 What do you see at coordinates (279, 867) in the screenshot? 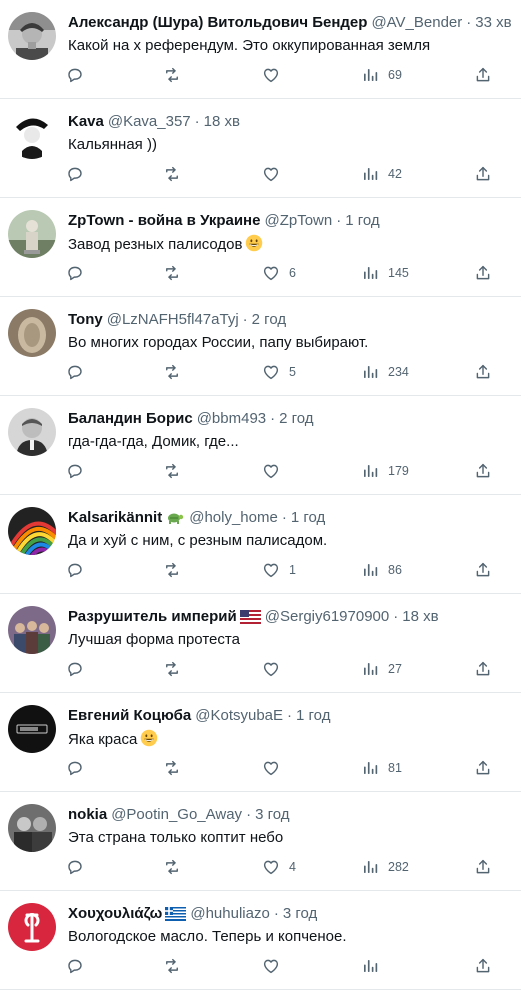
I see `like-button: 4` at bounding box center [279, 867].